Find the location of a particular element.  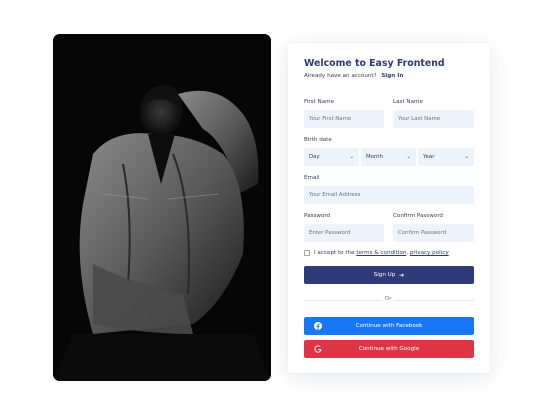

password-input: Enter Password is located at coordinates (344, 233).